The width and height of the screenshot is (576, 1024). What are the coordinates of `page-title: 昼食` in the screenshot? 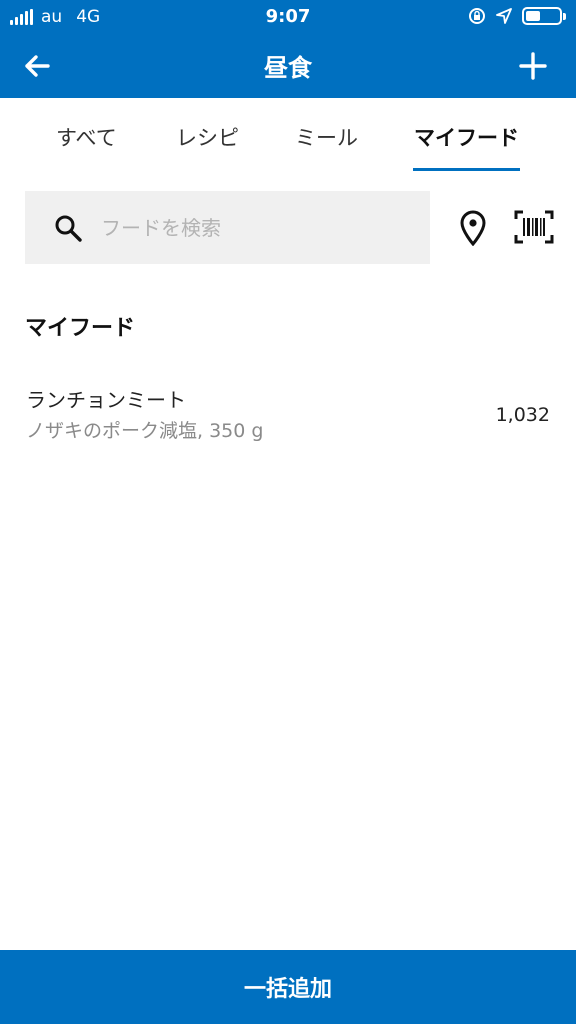 It's located at (288, 68).